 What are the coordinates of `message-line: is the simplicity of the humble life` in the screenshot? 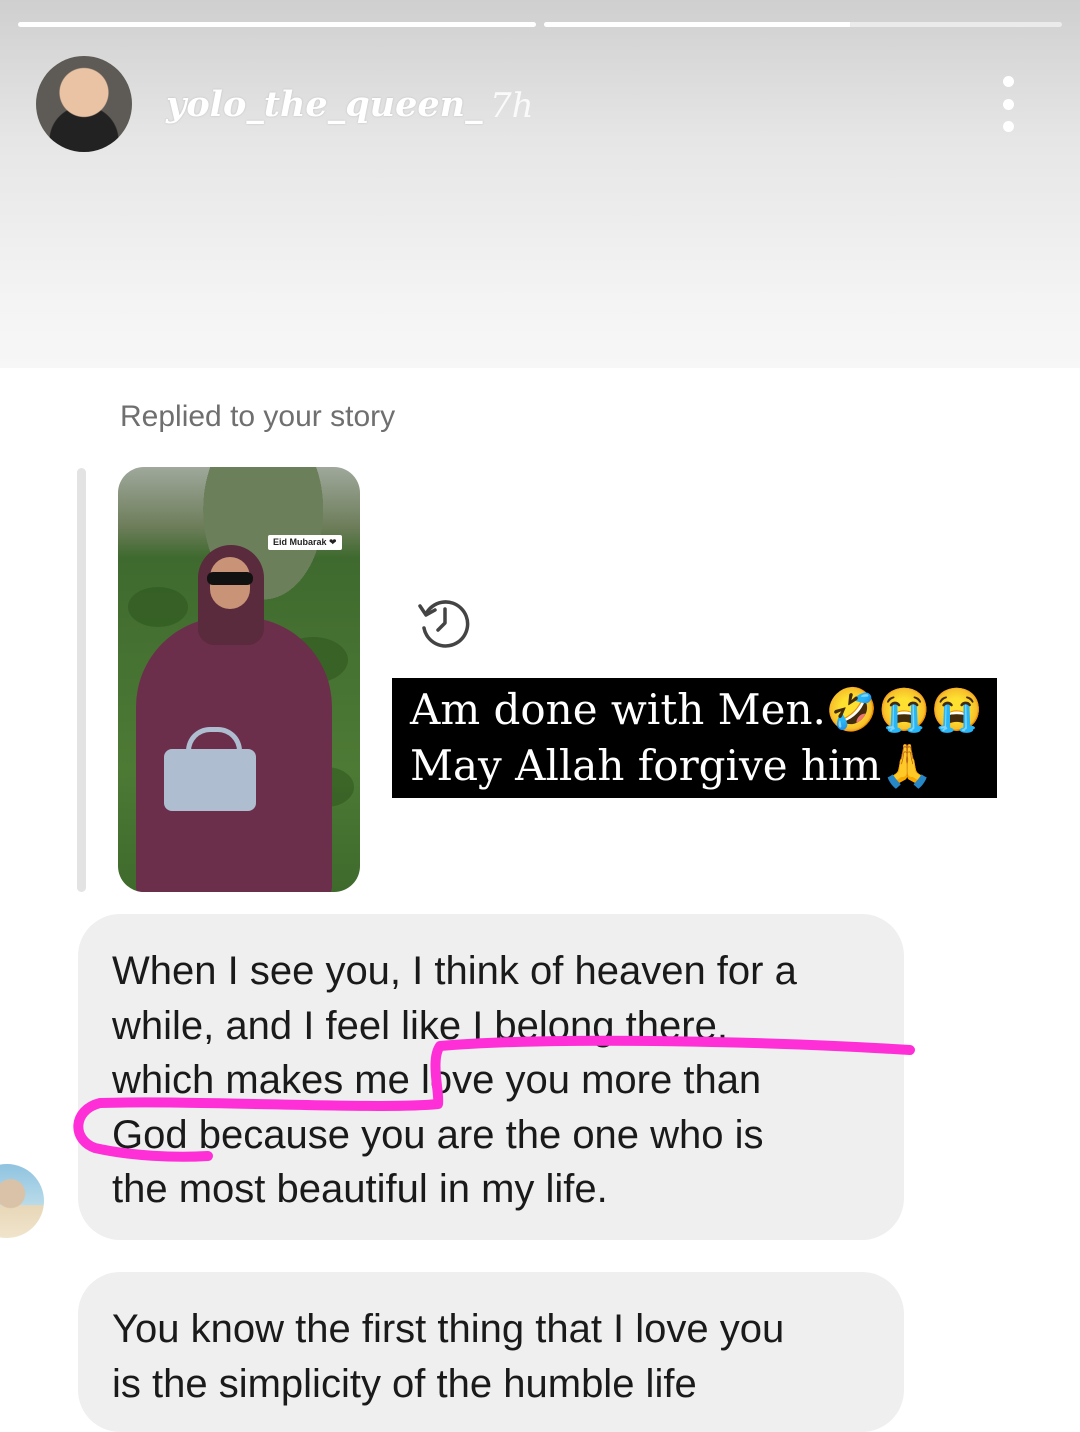 It's located at (404, 1383).